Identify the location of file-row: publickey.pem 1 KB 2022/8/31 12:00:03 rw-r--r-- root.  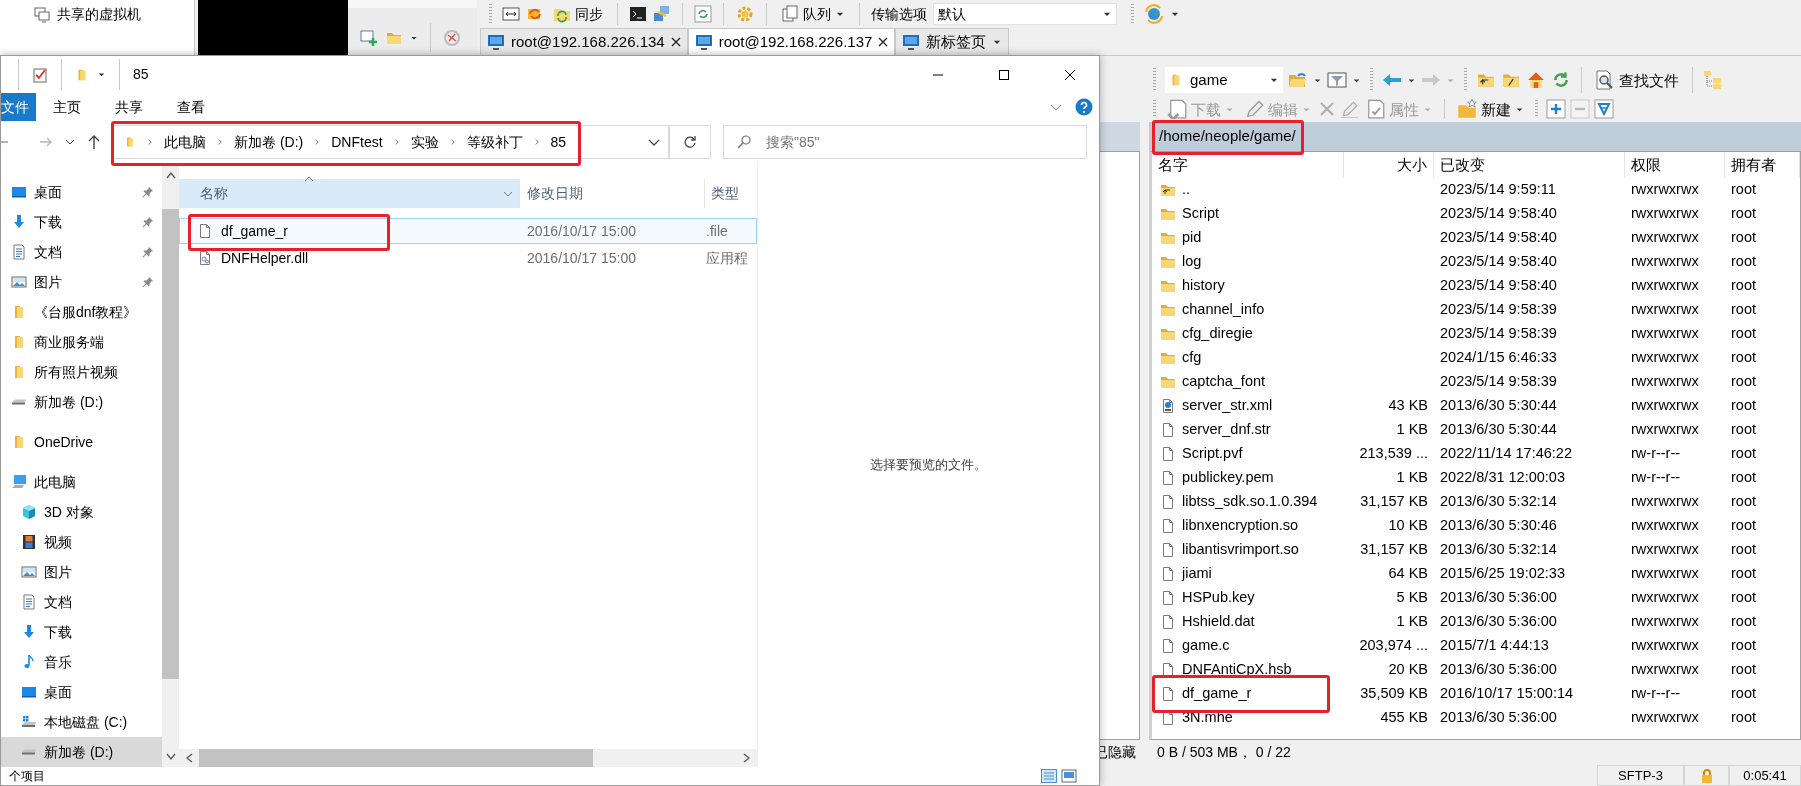
(1476, 478).